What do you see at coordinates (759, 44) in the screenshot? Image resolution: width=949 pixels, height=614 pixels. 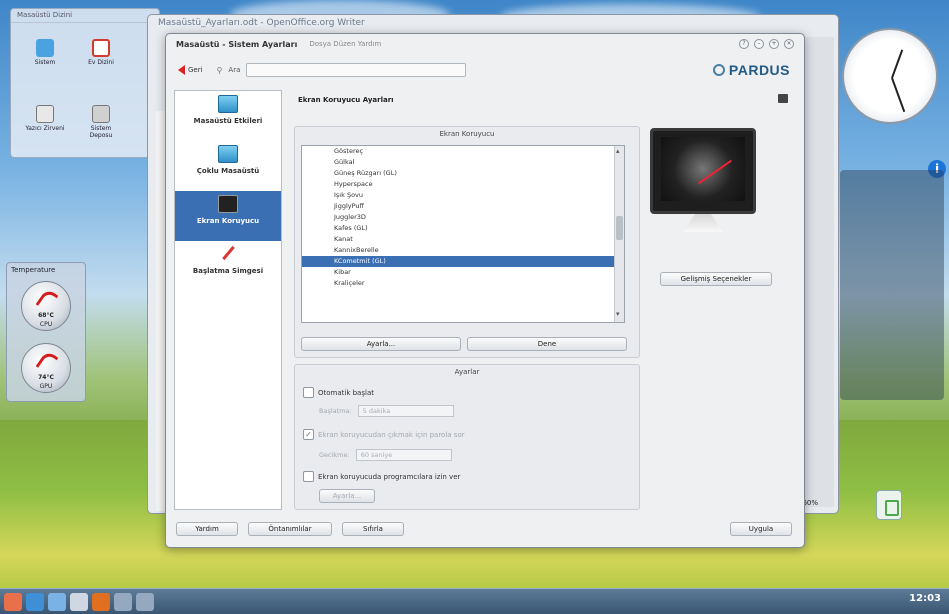 I see `minimize-icon: –` at bounding box center [759, 44].